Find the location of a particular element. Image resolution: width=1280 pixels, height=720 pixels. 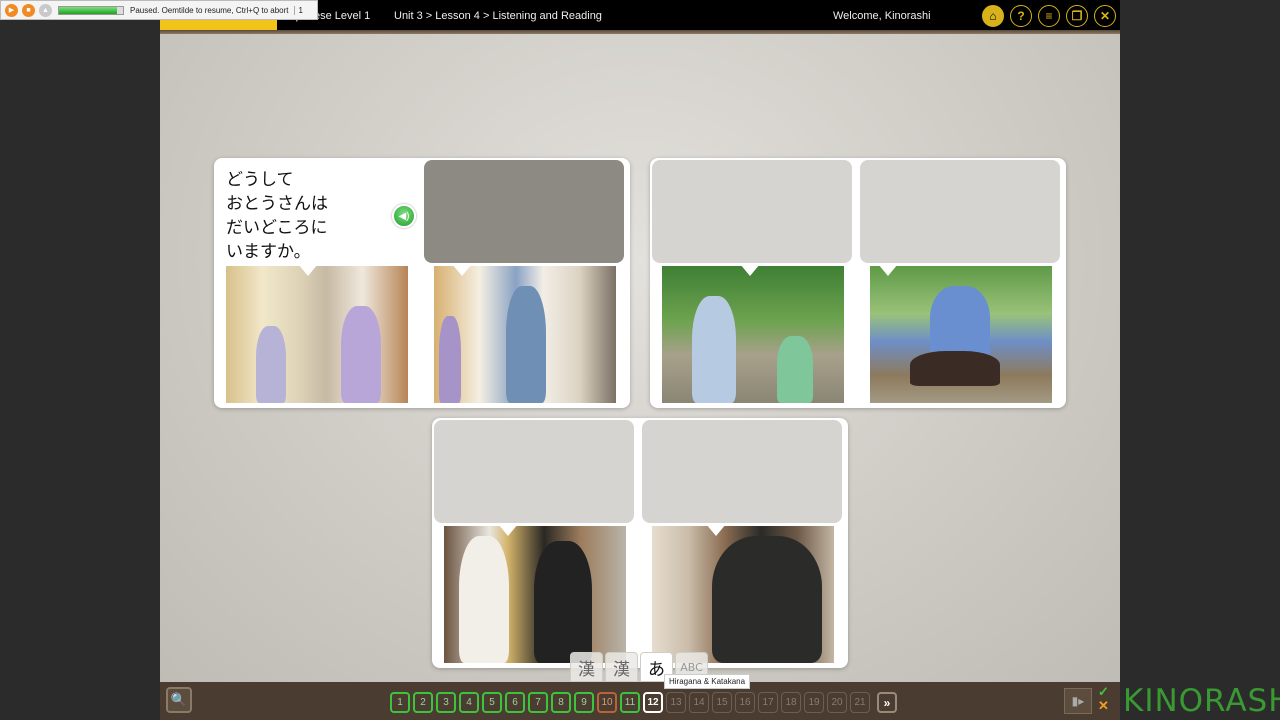

recorder-progress is located at coordinates (91, 10).